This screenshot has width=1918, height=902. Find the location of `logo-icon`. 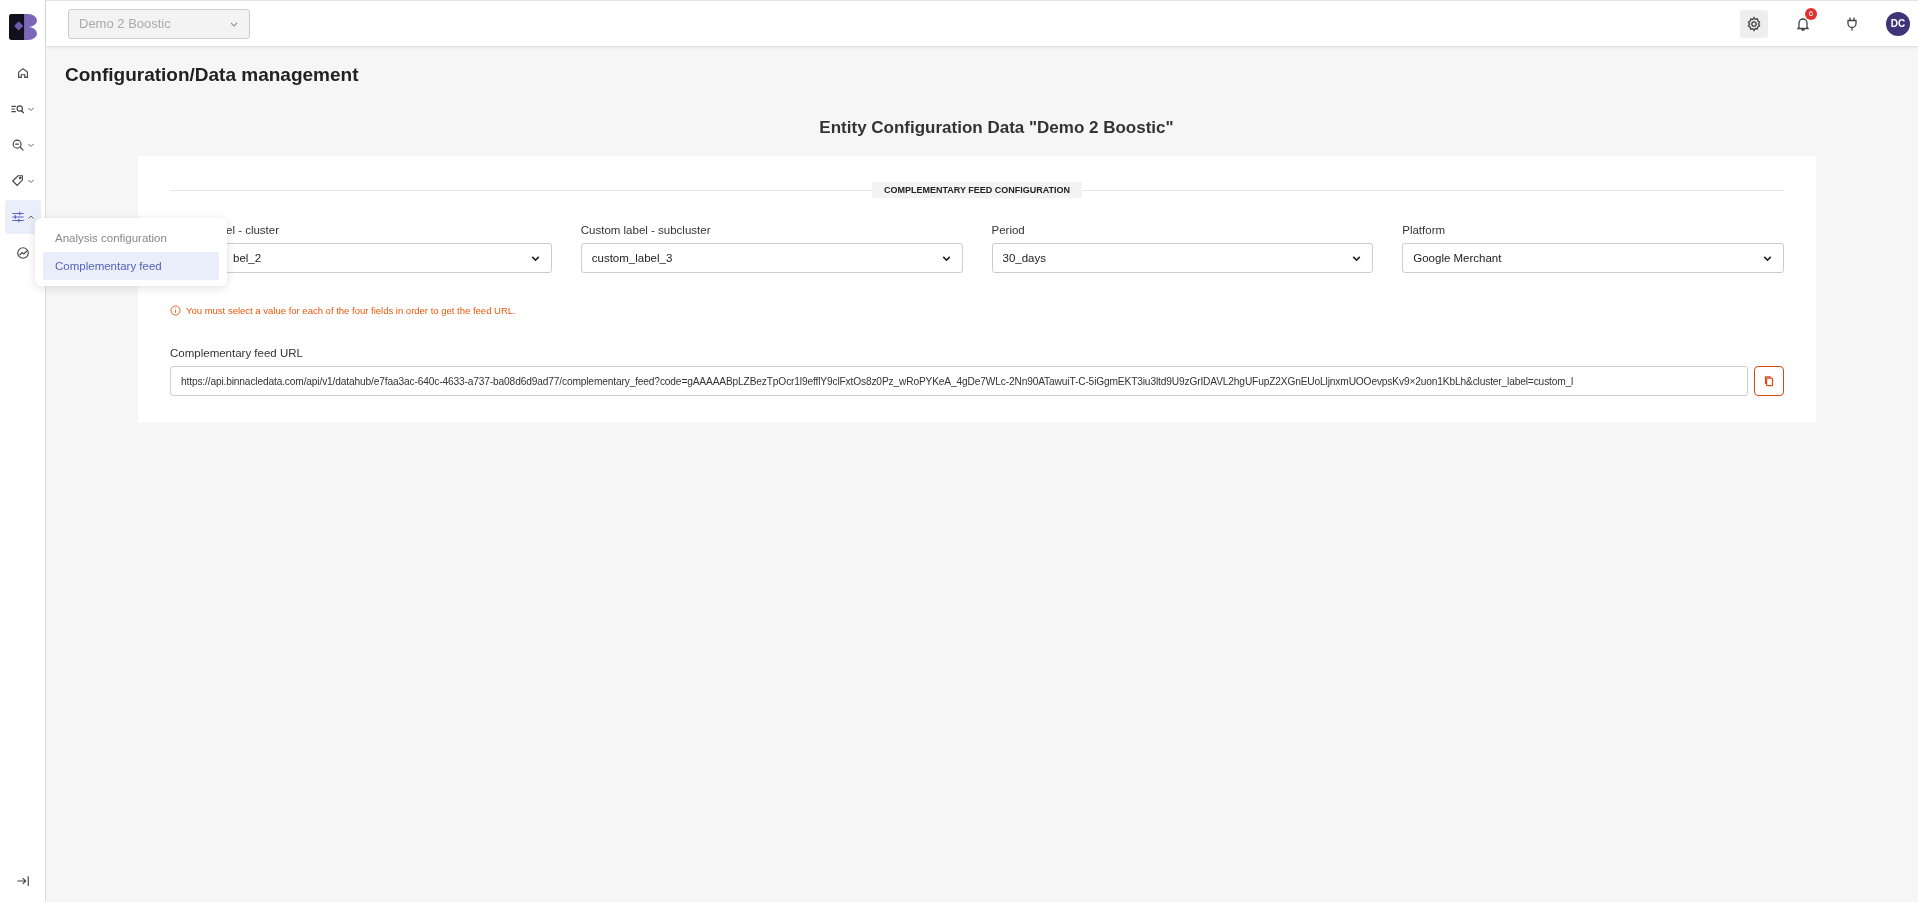

logo-icon is located at coordinates (22, 27).